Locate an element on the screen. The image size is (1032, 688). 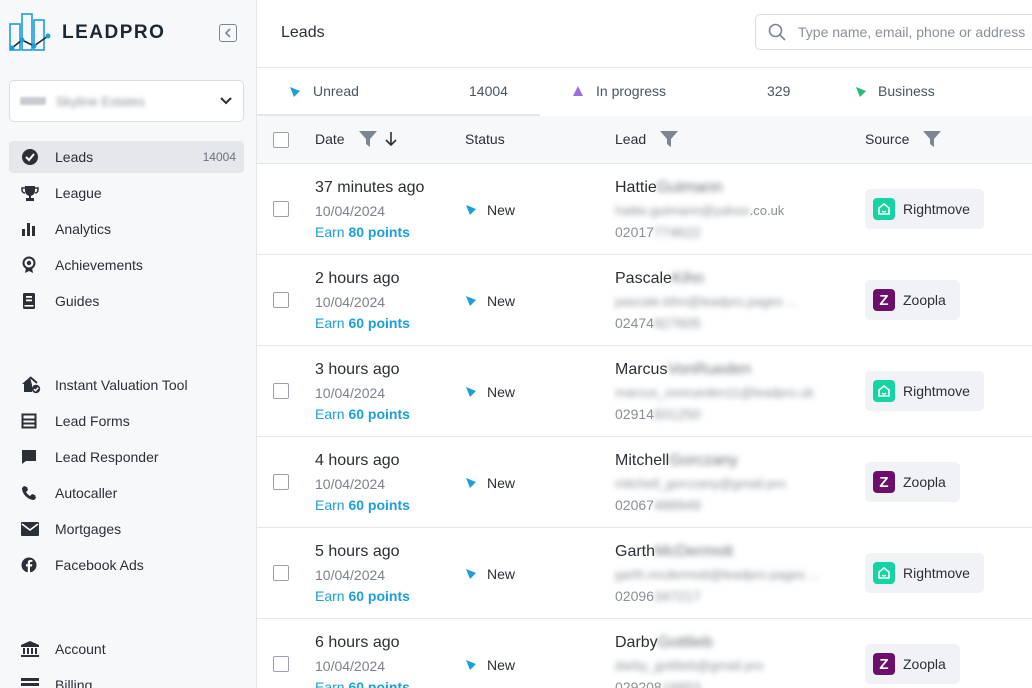
tab-unread: Unread 14004 is located at coordinates (398, 92).